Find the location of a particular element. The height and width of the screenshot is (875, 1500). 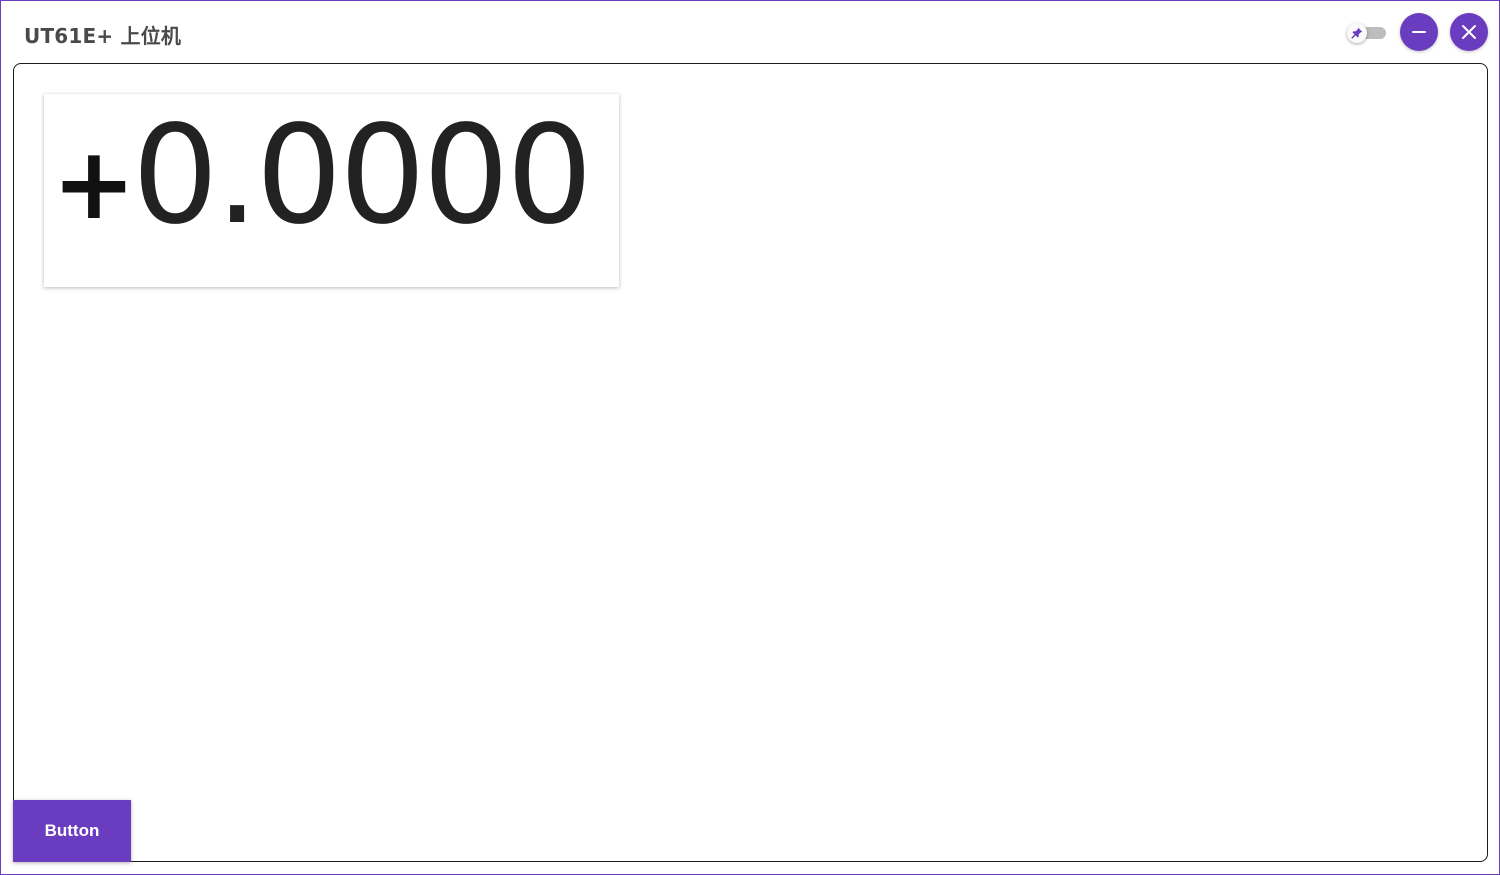

close-button is located at coordinates (1469, 32).